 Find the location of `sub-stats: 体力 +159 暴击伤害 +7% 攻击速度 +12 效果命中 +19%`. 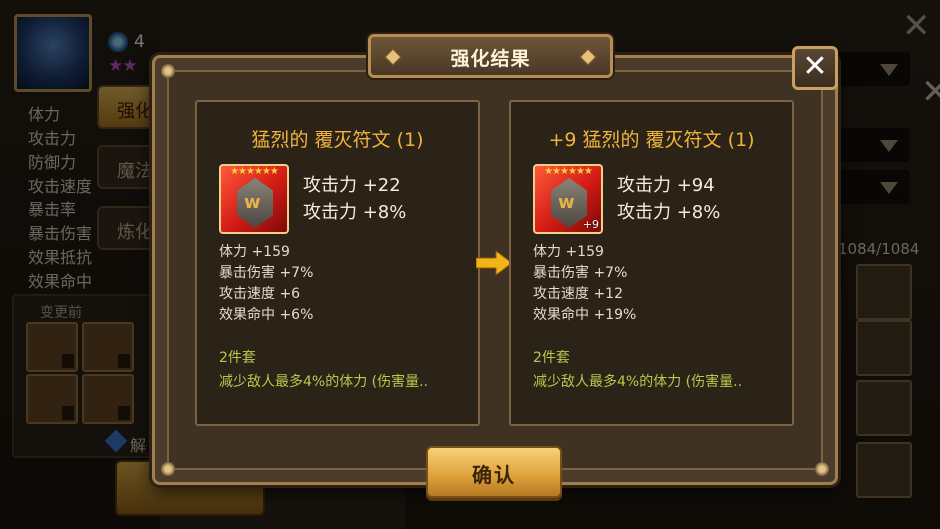

sub-stats: 体力 +159 暴击伤害 +7% 攻击速度 +12 效果命中 +19% is located at coordinates (584, 284).